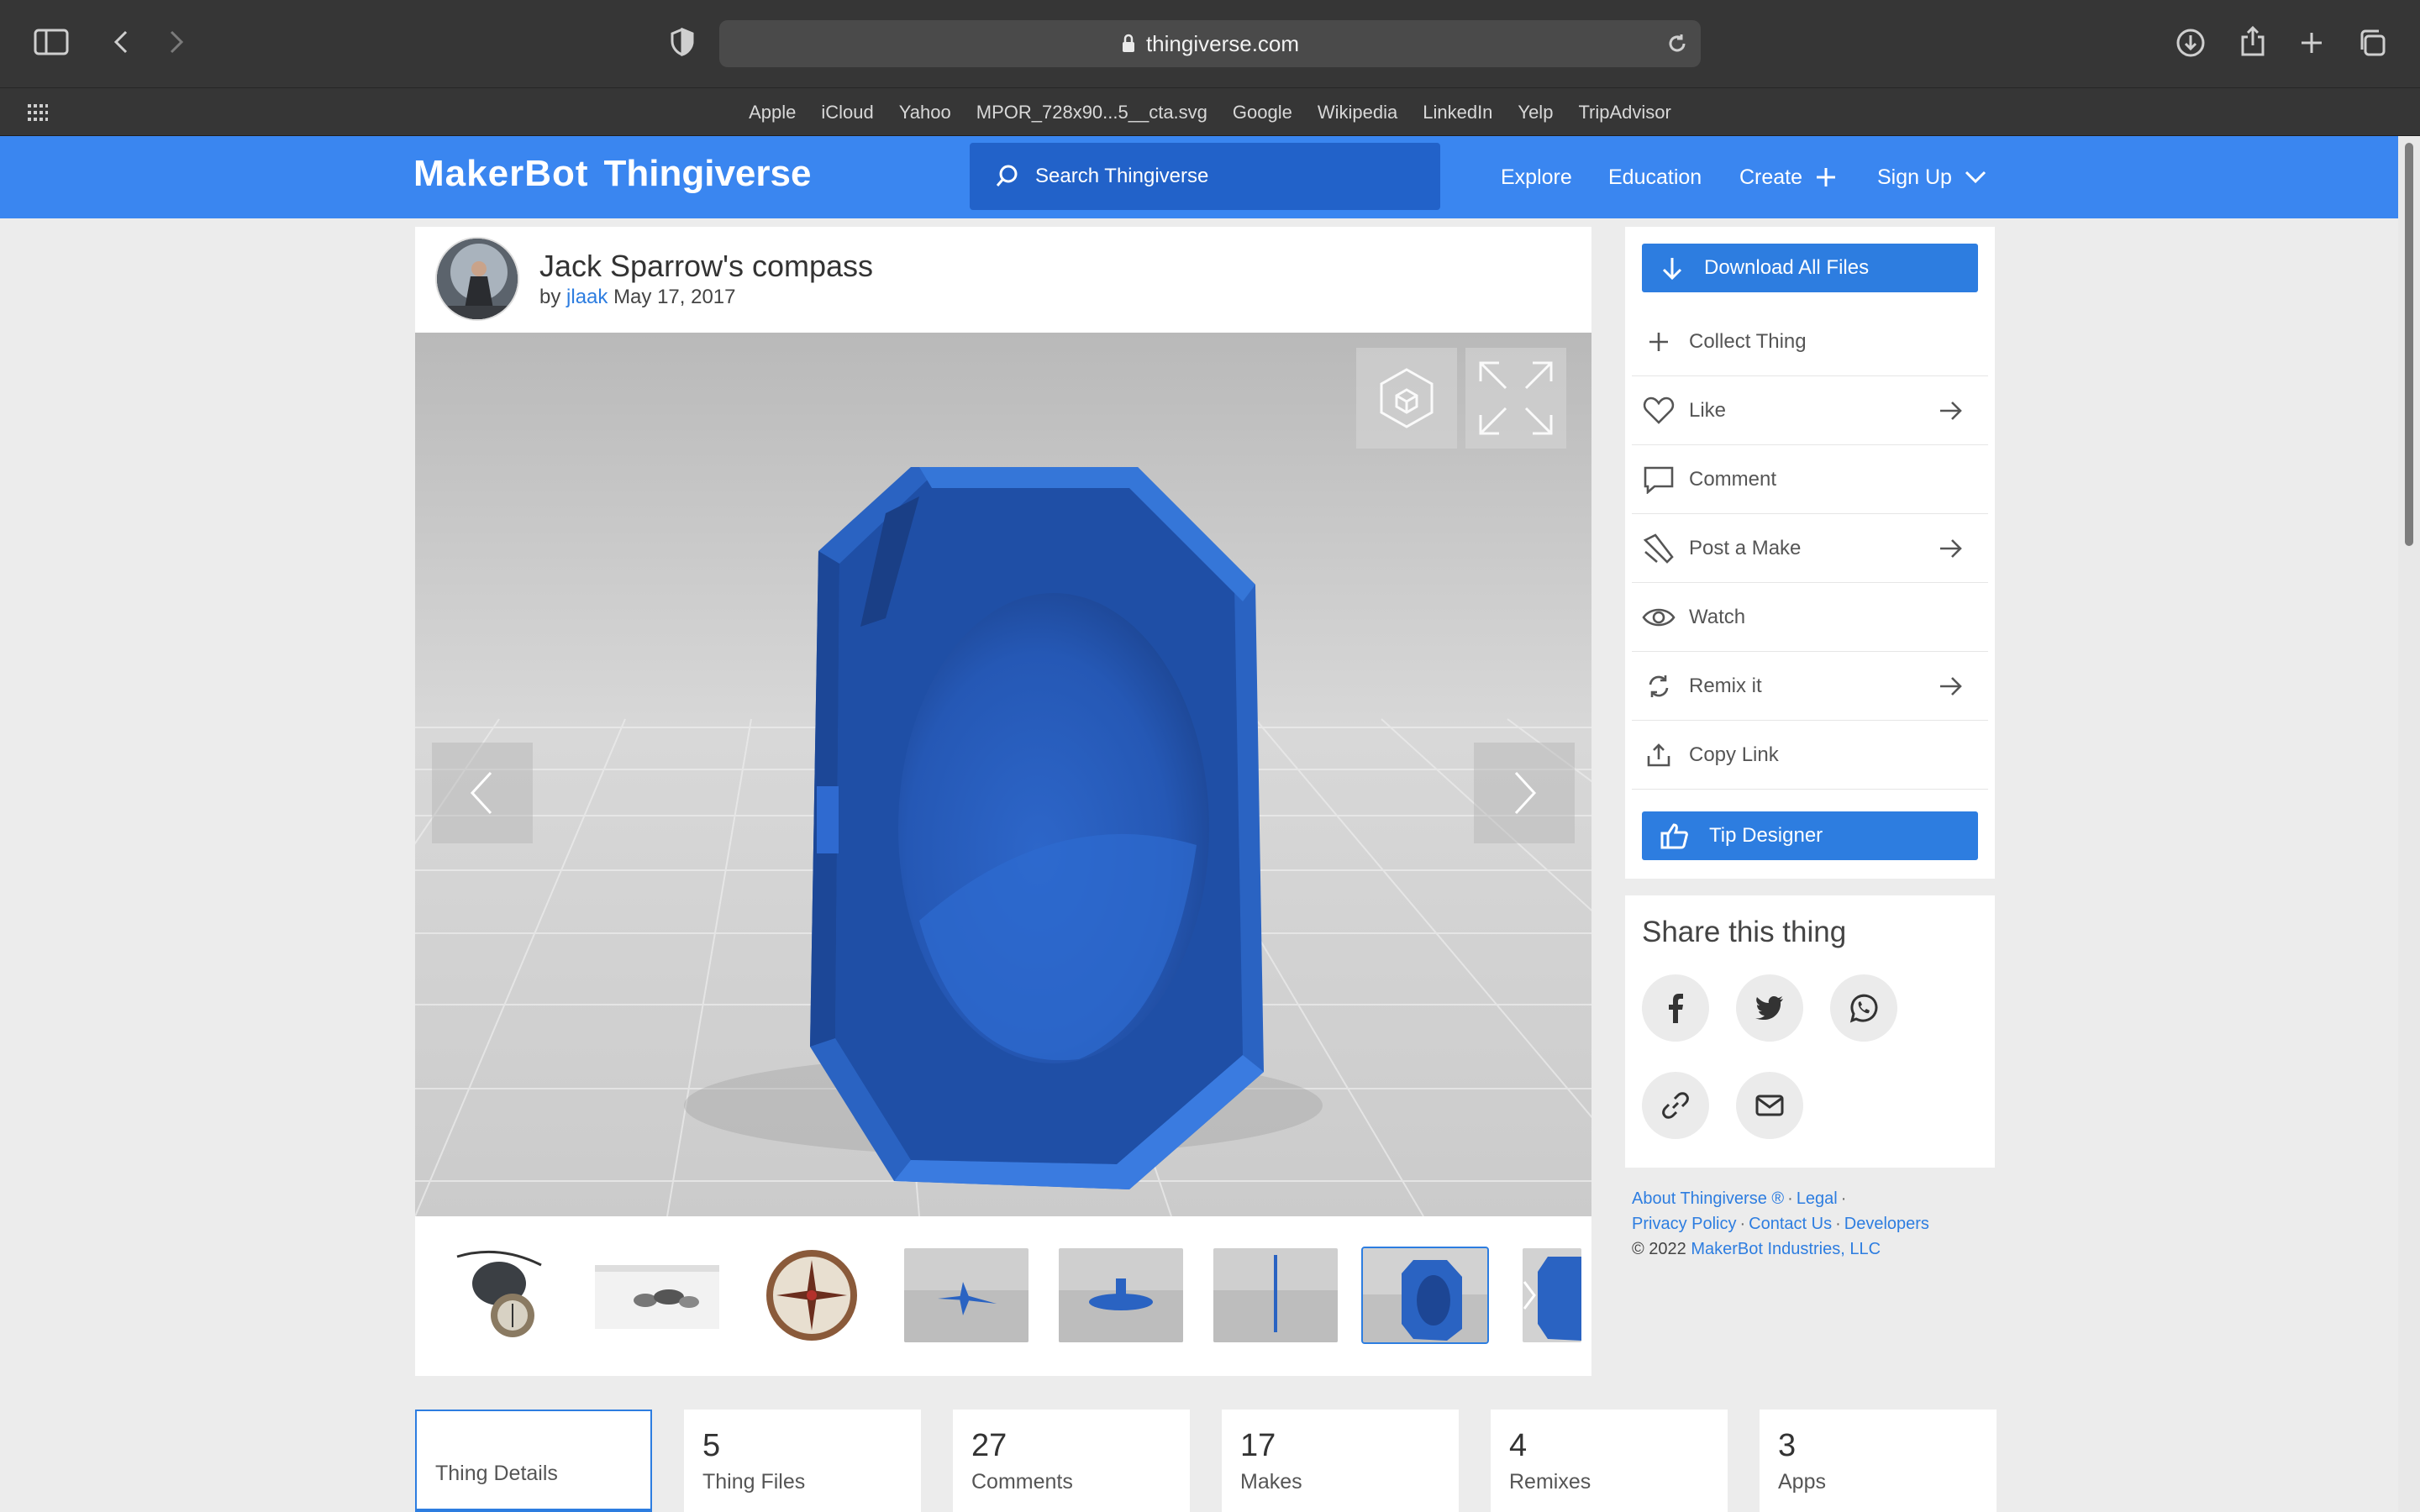 The width and height of the screenshot is (2420, 1512). Describe the element at coordinates (1659, 411) in the screenshot. I see `heart-icon` at that location.